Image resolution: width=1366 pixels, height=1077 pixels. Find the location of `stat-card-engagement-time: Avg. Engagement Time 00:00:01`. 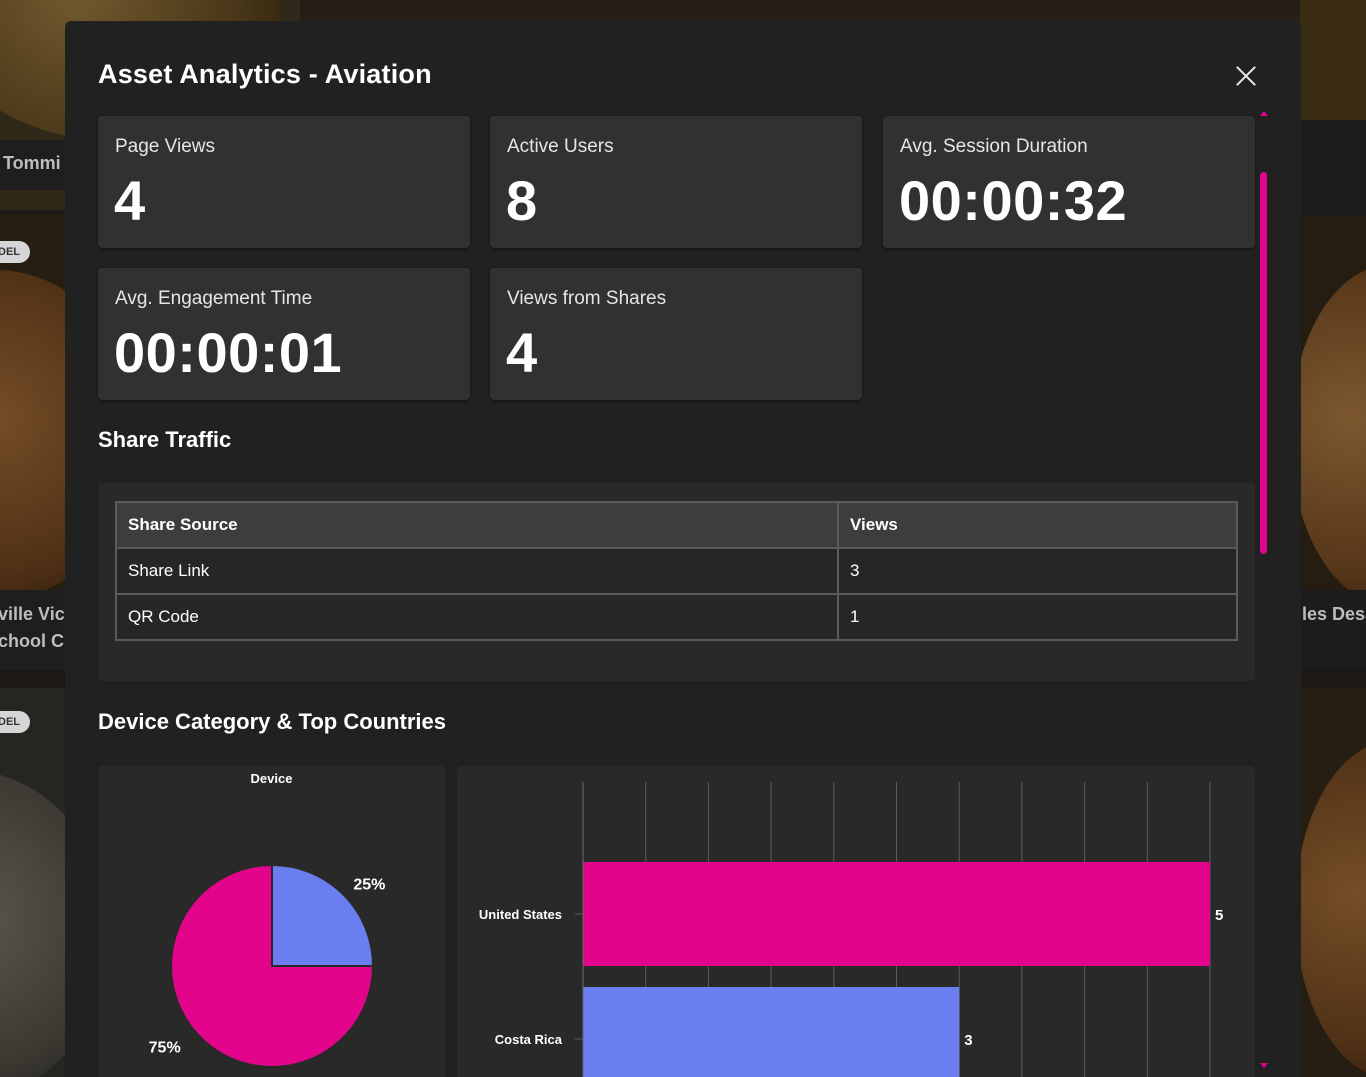

stat-card-engagement-time: Avg. Engagement Time 00:00:01 is located at coordinates (284, 334).